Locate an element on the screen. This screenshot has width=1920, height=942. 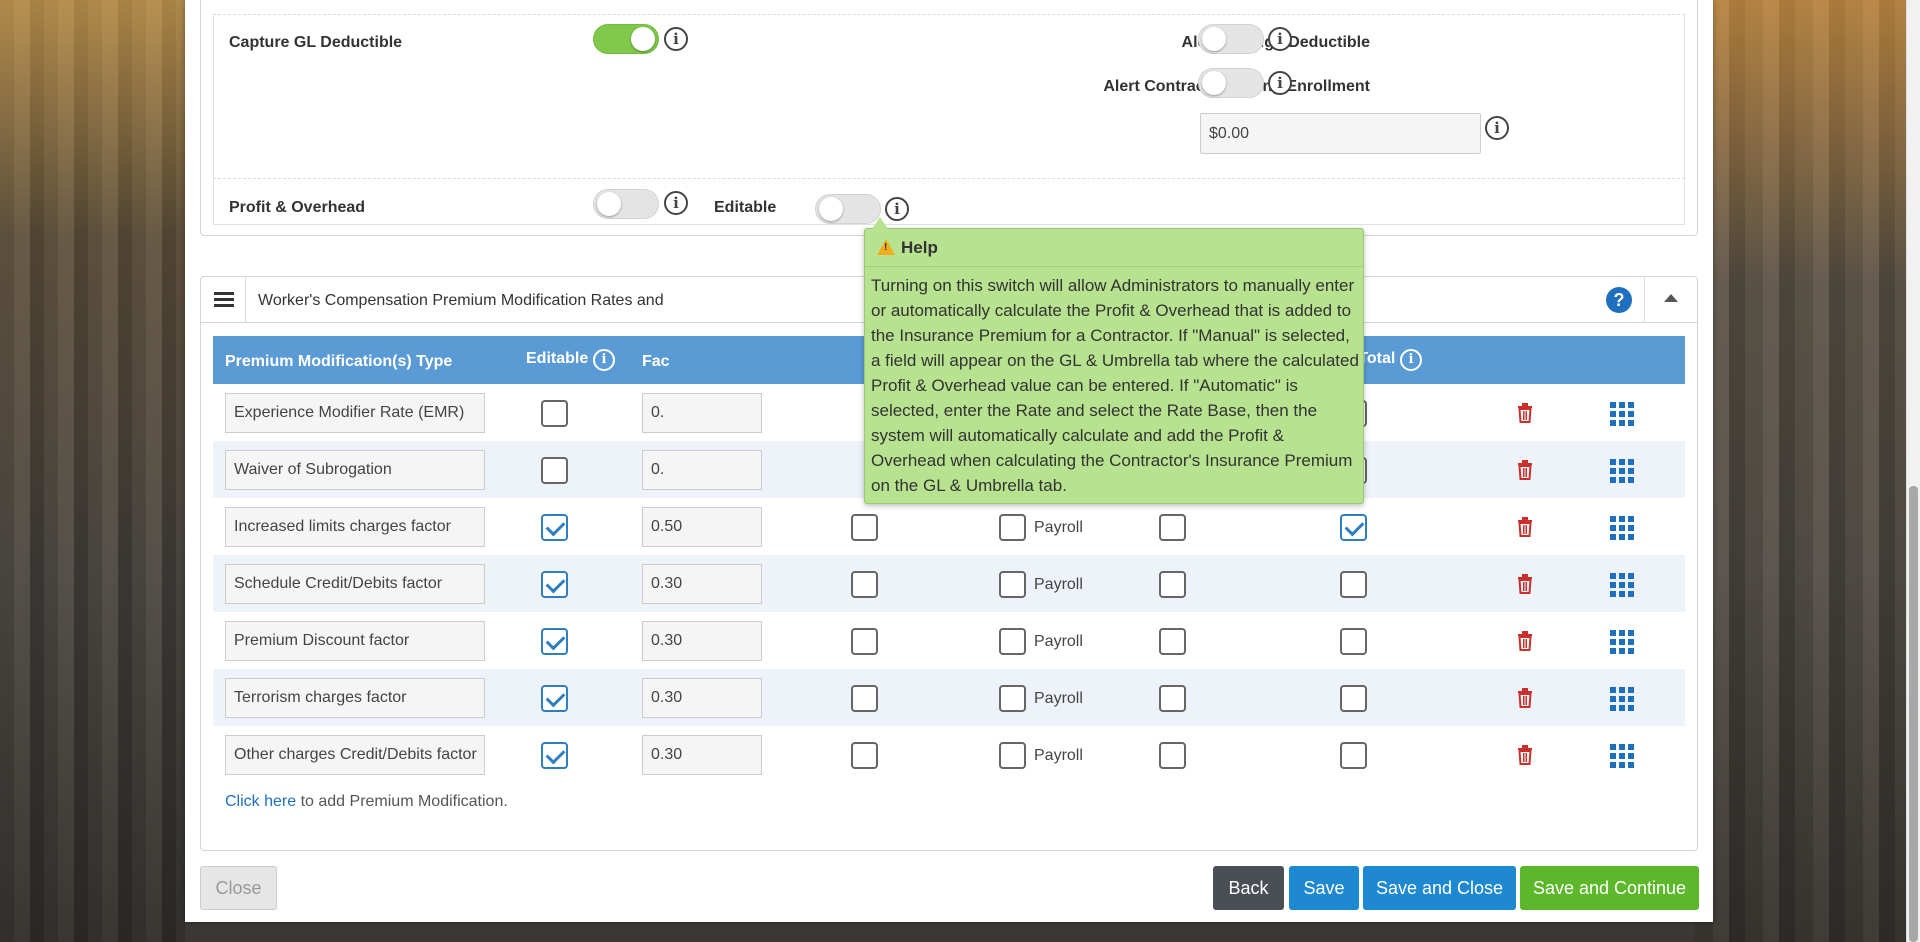
background-left is located at coordinates (92, 471).